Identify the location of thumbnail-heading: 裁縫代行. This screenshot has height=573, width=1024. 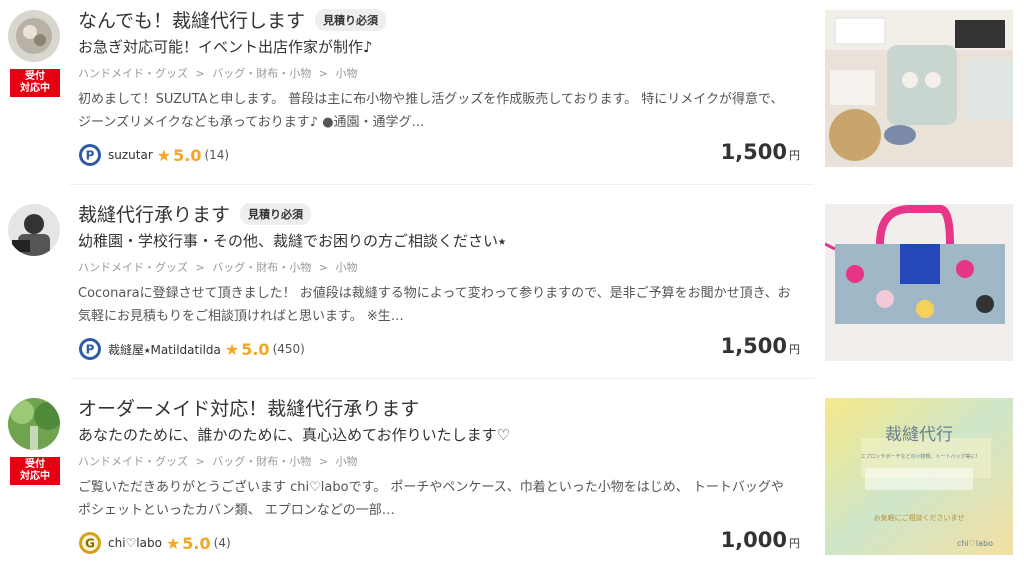
(919, 435).